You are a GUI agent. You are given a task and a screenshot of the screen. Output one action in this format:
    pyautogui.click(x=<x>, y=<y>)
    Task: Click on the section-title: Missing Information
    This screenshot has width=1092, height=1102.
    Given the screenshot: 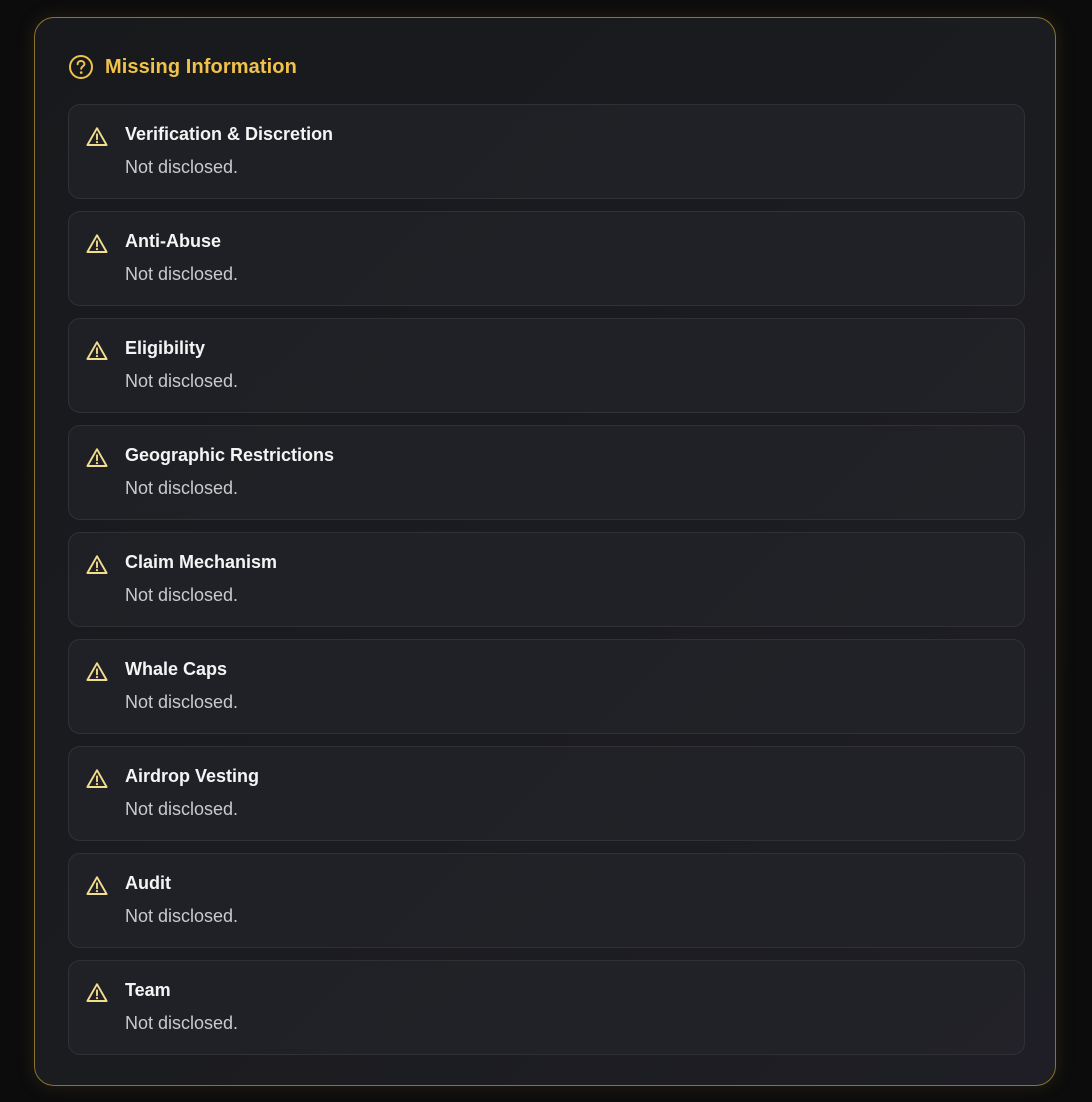 What is the action you would take?
    pyautogui.click(x=201, y=66)
    